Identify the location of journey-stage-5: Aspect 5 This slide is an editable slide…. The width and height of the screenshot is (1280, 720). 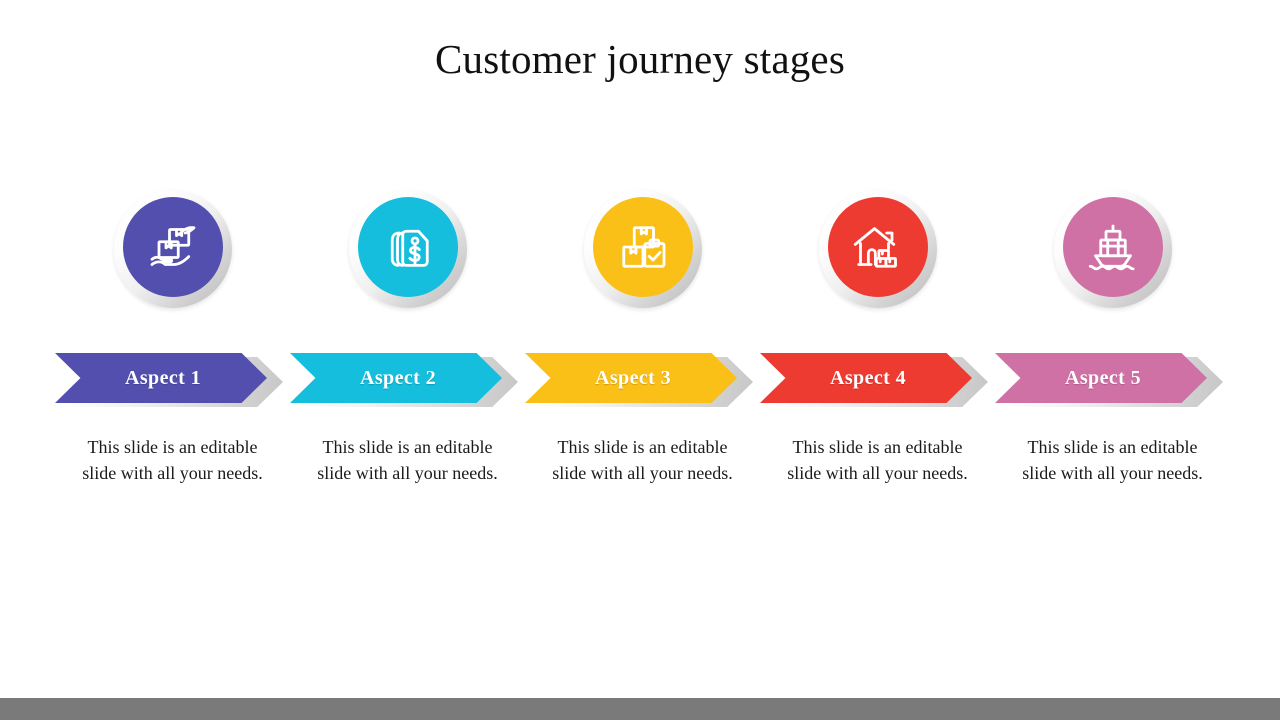
(1112, 370).